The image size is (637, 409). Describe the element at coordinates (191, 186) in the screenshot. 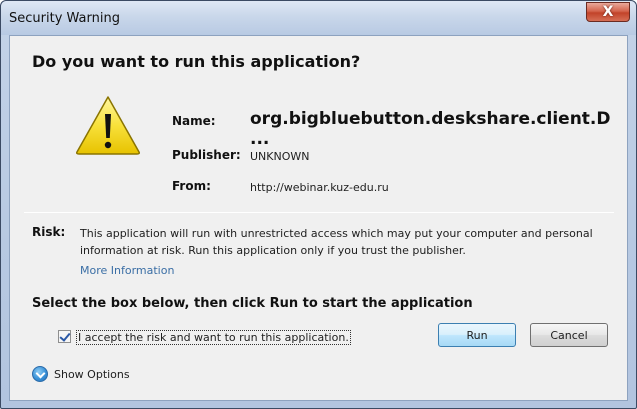

I see `from-label: From:` at that location.